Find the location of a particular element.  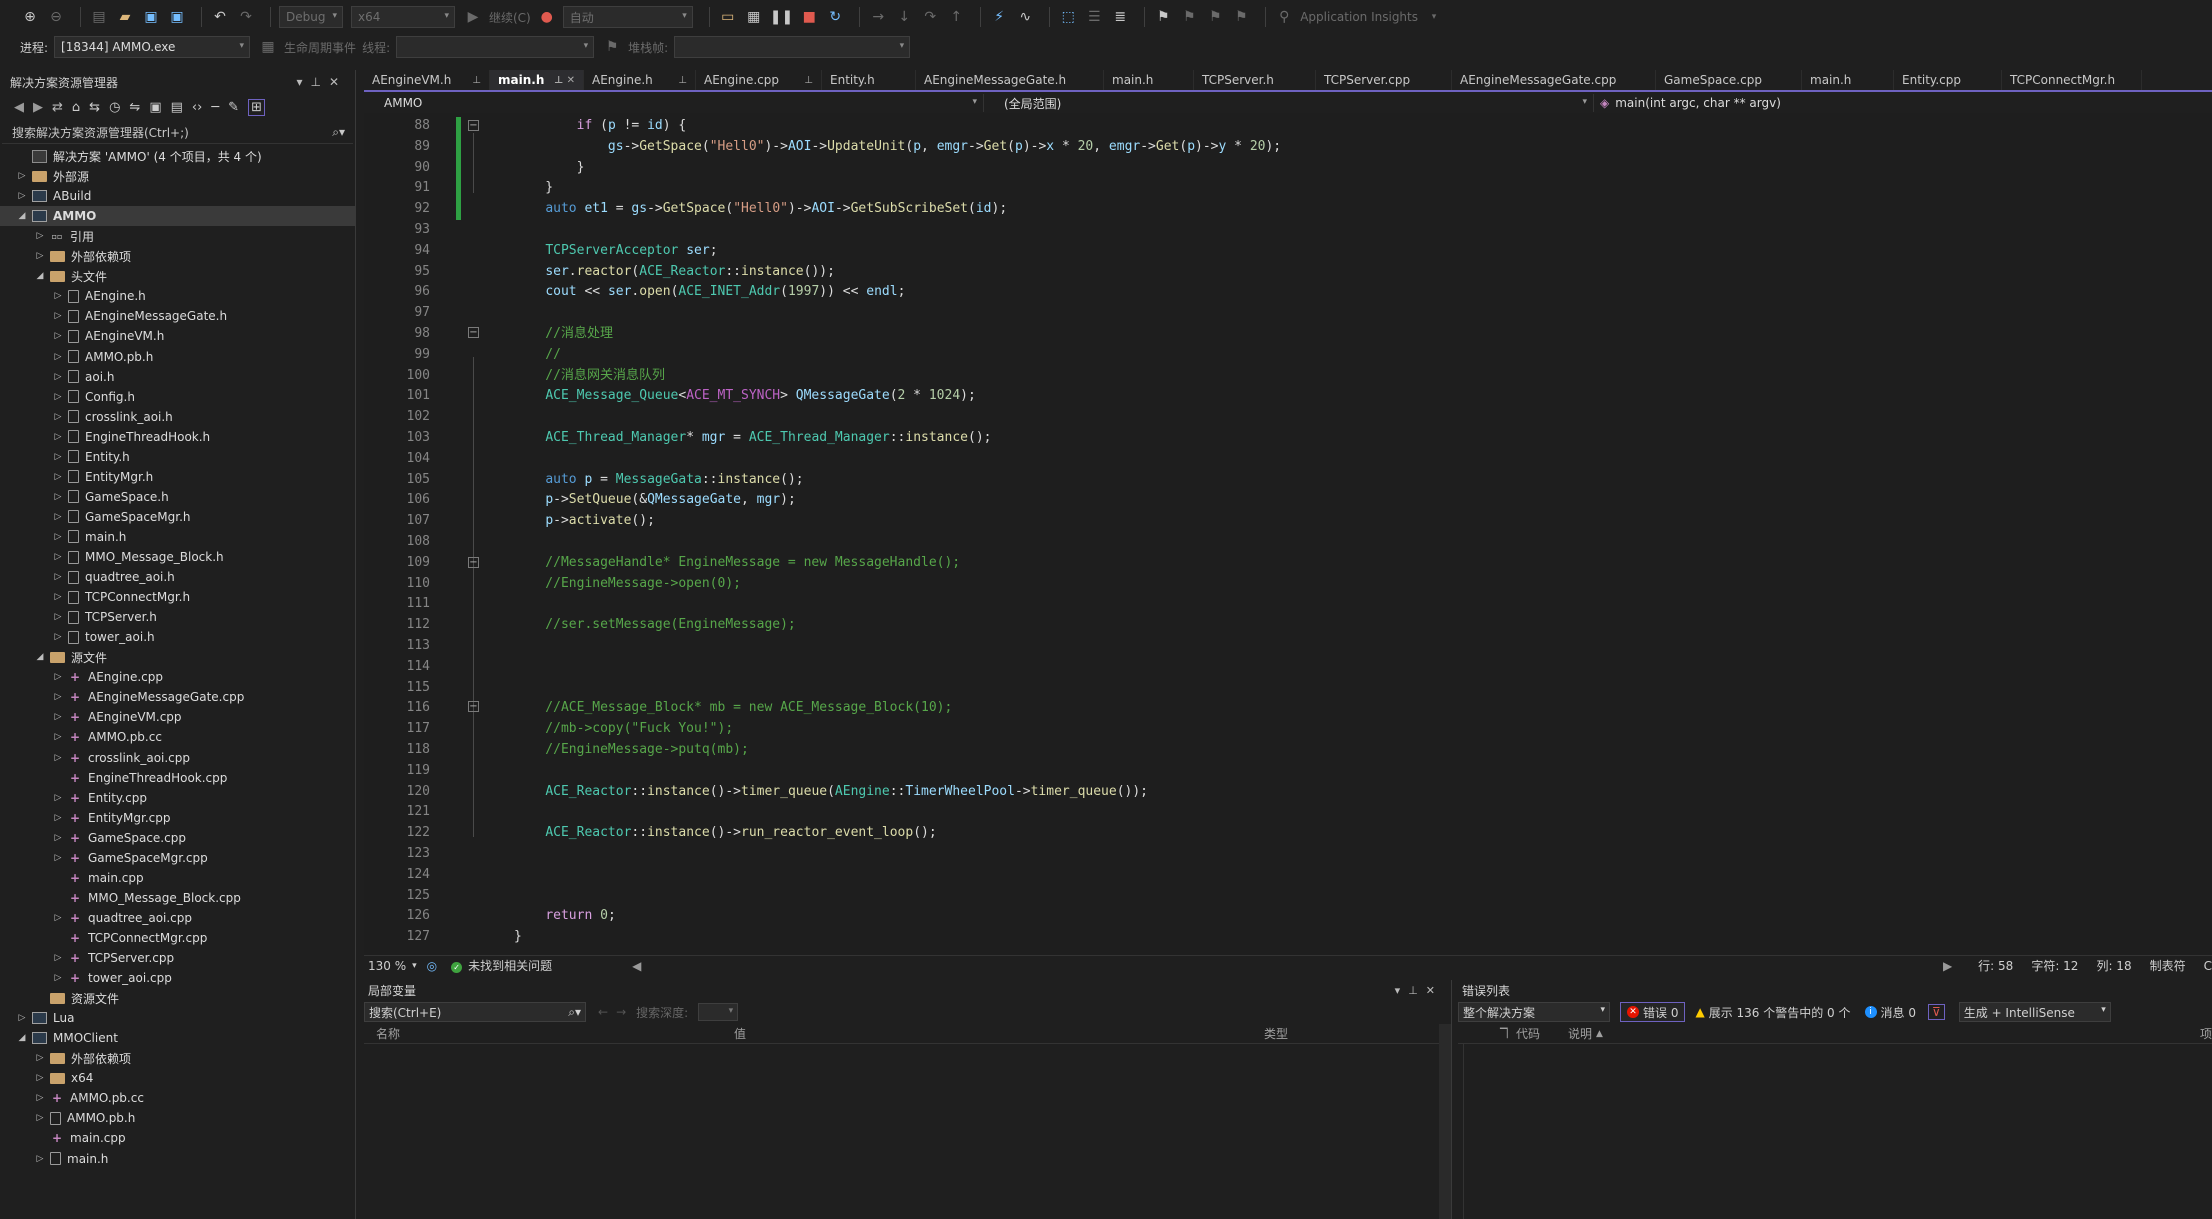

platform-select: x64 ▾ is located at coordinates (403, 17).